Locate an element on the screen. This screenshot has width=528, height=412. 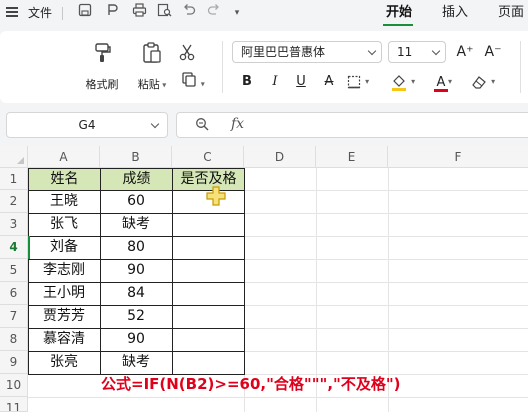
table-cell-name: 贾芳芳 is located at coordinates (64, 316).